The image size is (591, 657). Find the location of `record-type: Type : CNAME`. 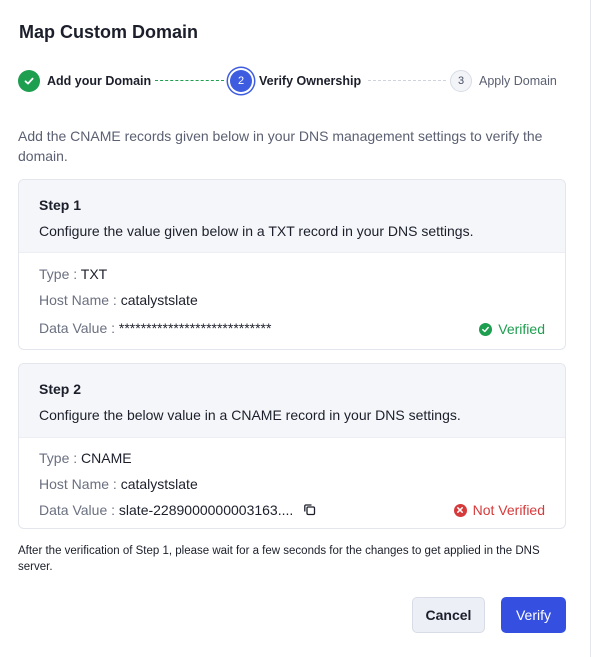

record-type: Type : CNAME is located at coordinates (85, 458).